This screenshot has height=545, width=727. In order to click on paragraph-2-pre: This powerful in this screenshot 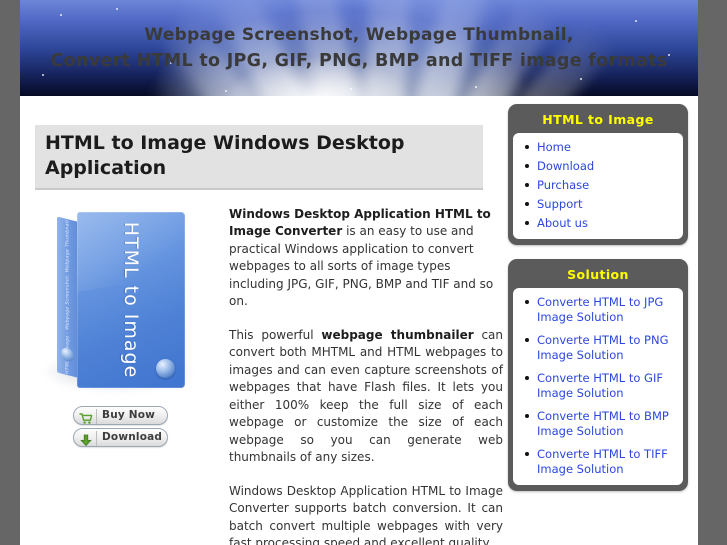, I will do `click(275, 334)`.